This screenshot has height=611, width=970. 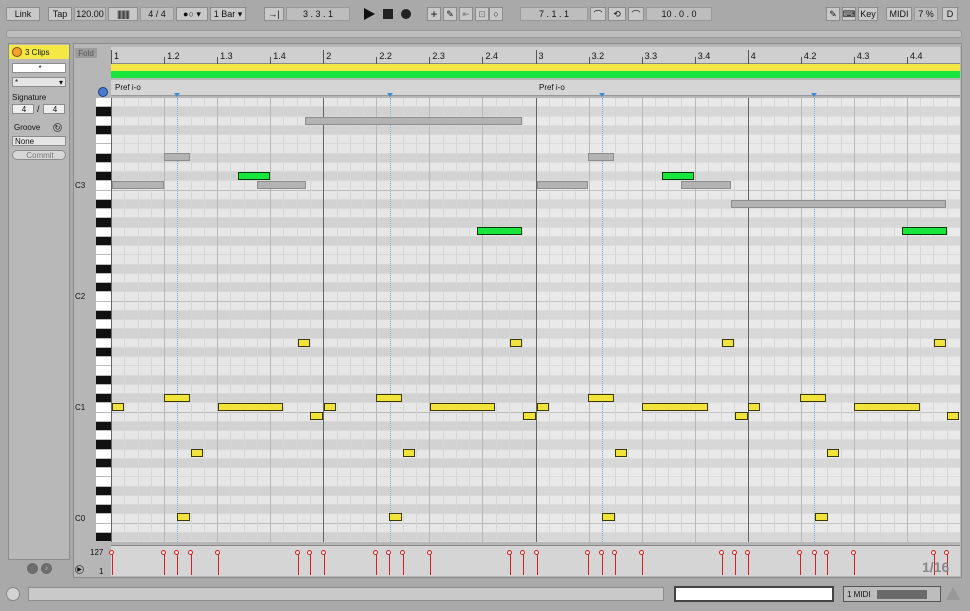 What do you see at coordinates (13, 594) in the screenshot?
I see `status-play-icon` at bounding box center [13, 594].